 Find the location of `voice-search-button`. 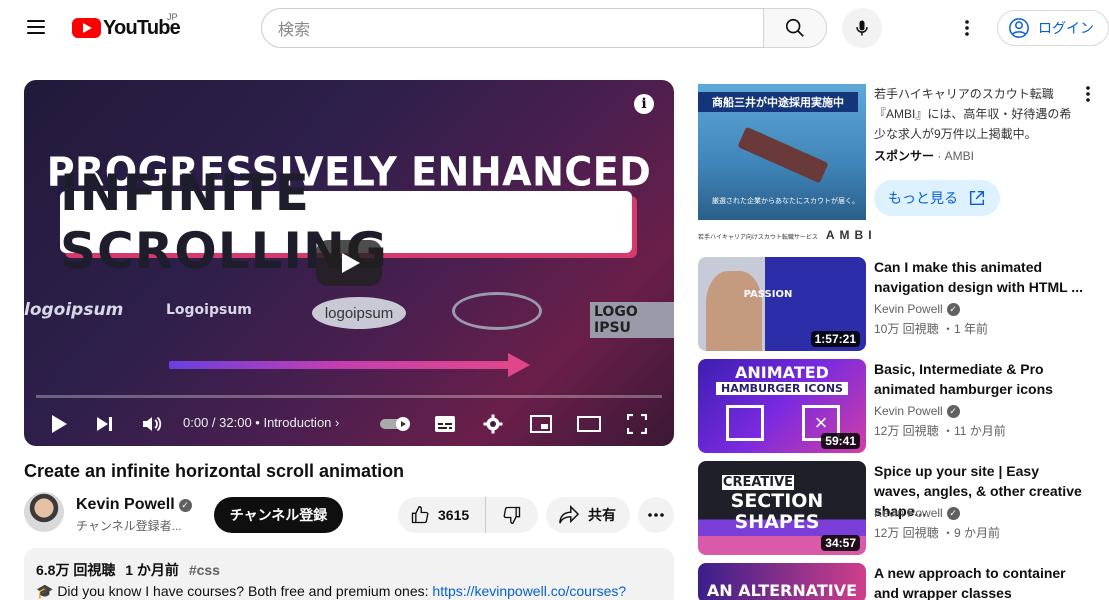

voice-search-button is located at coordinates (862, 28).